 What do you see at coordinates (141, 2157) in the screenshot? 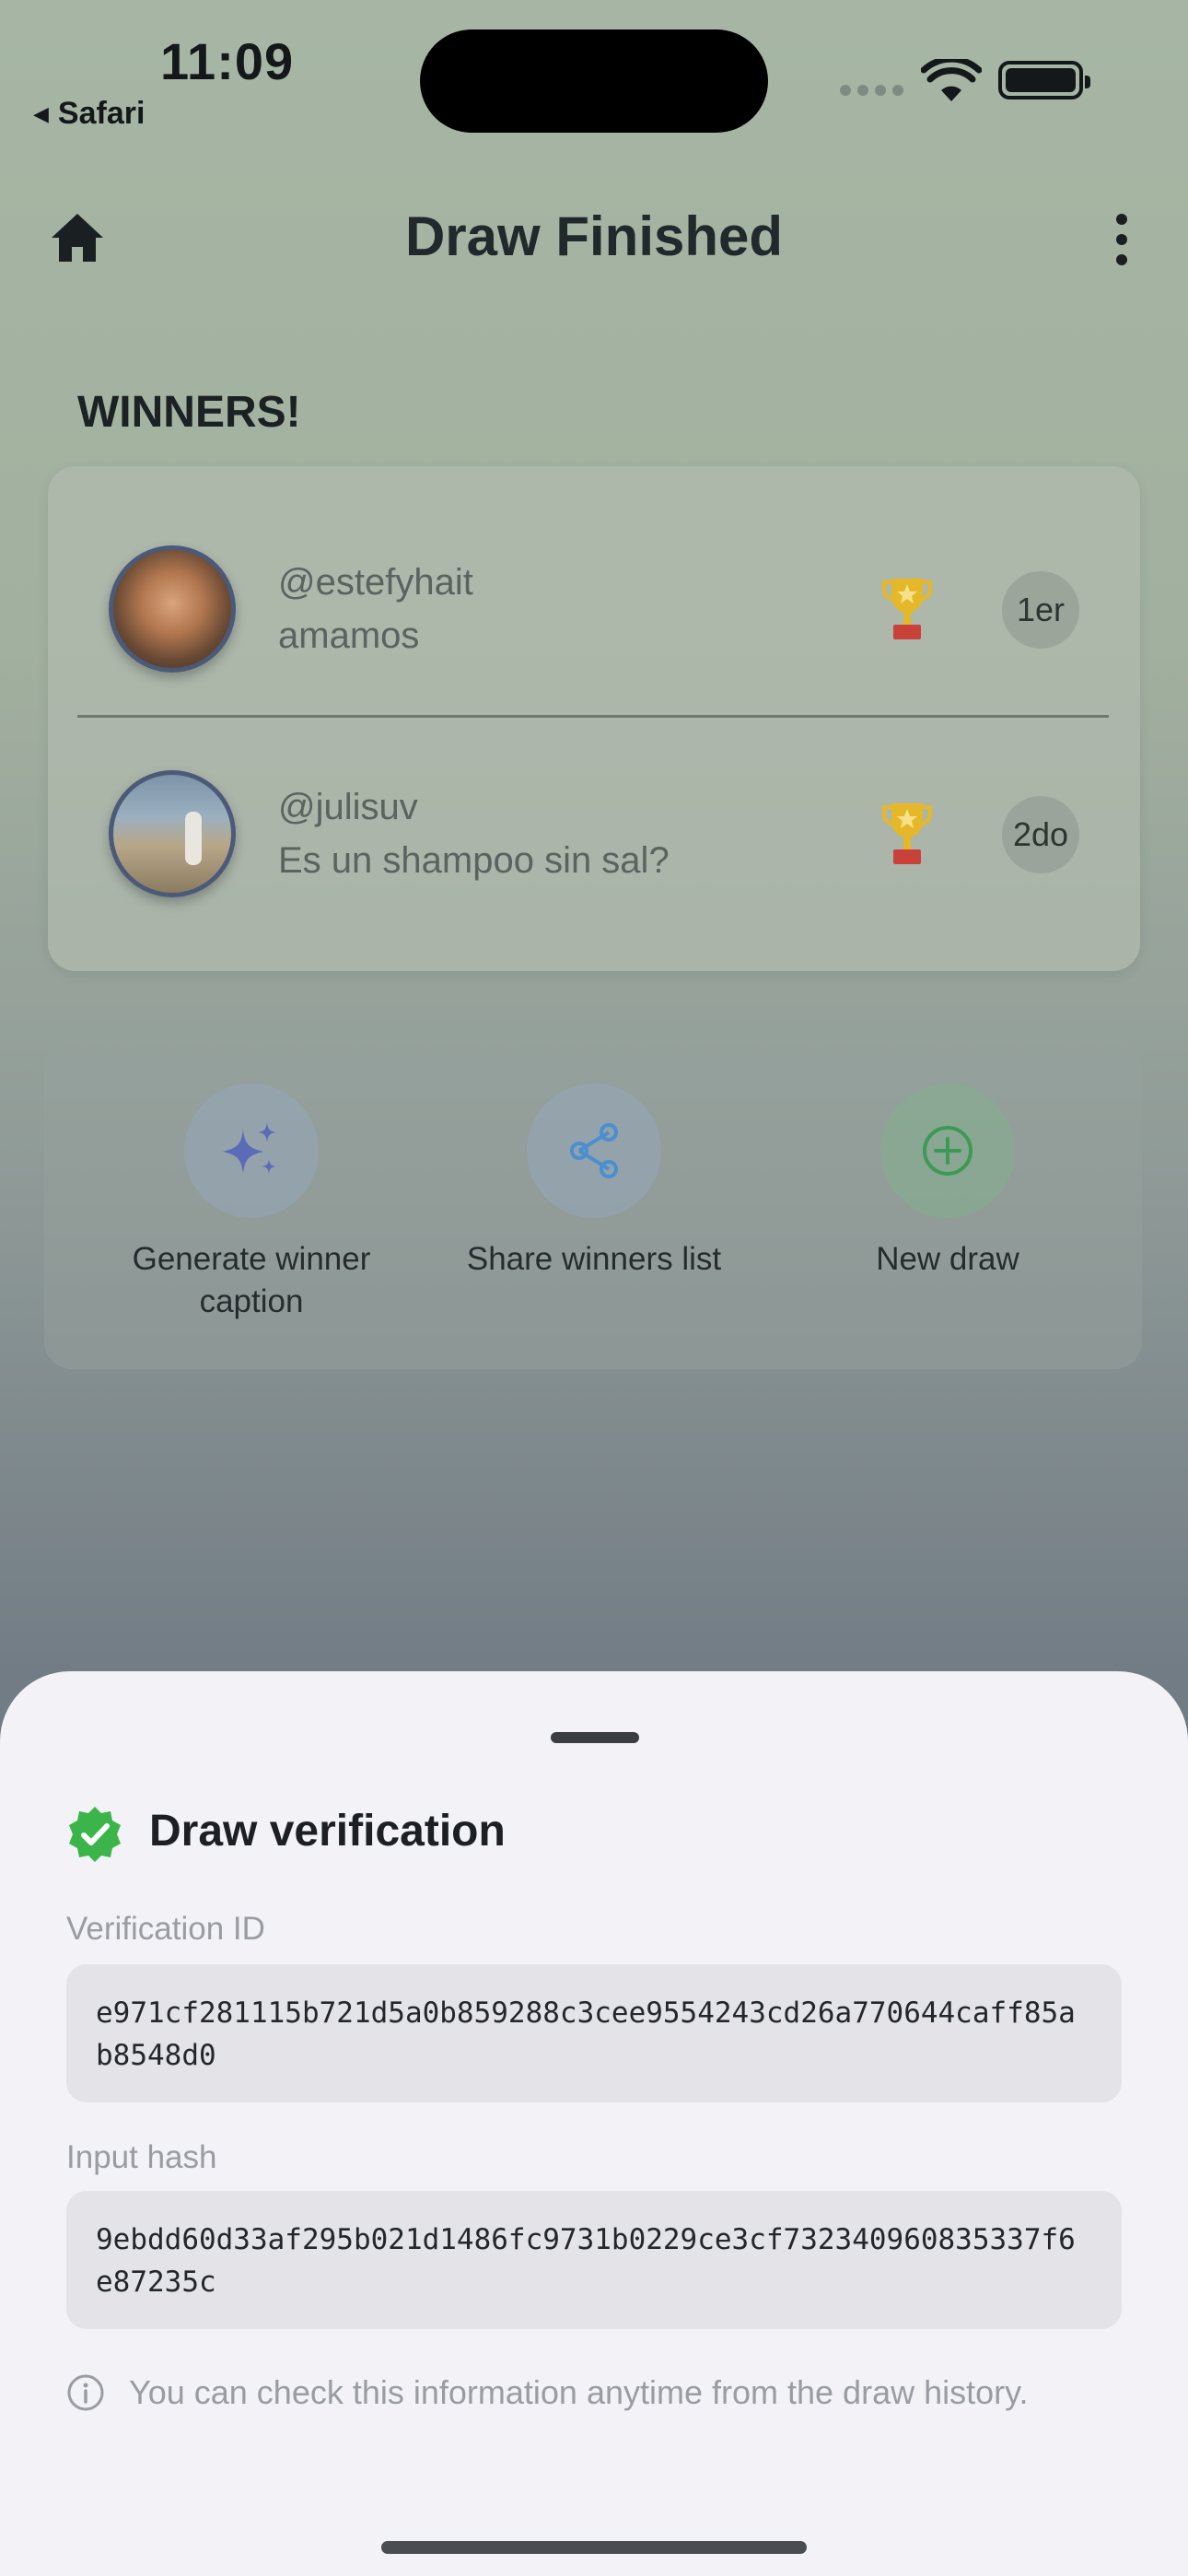
I see `input-hash-label: Input hash` at bounding box center [141, 2157].